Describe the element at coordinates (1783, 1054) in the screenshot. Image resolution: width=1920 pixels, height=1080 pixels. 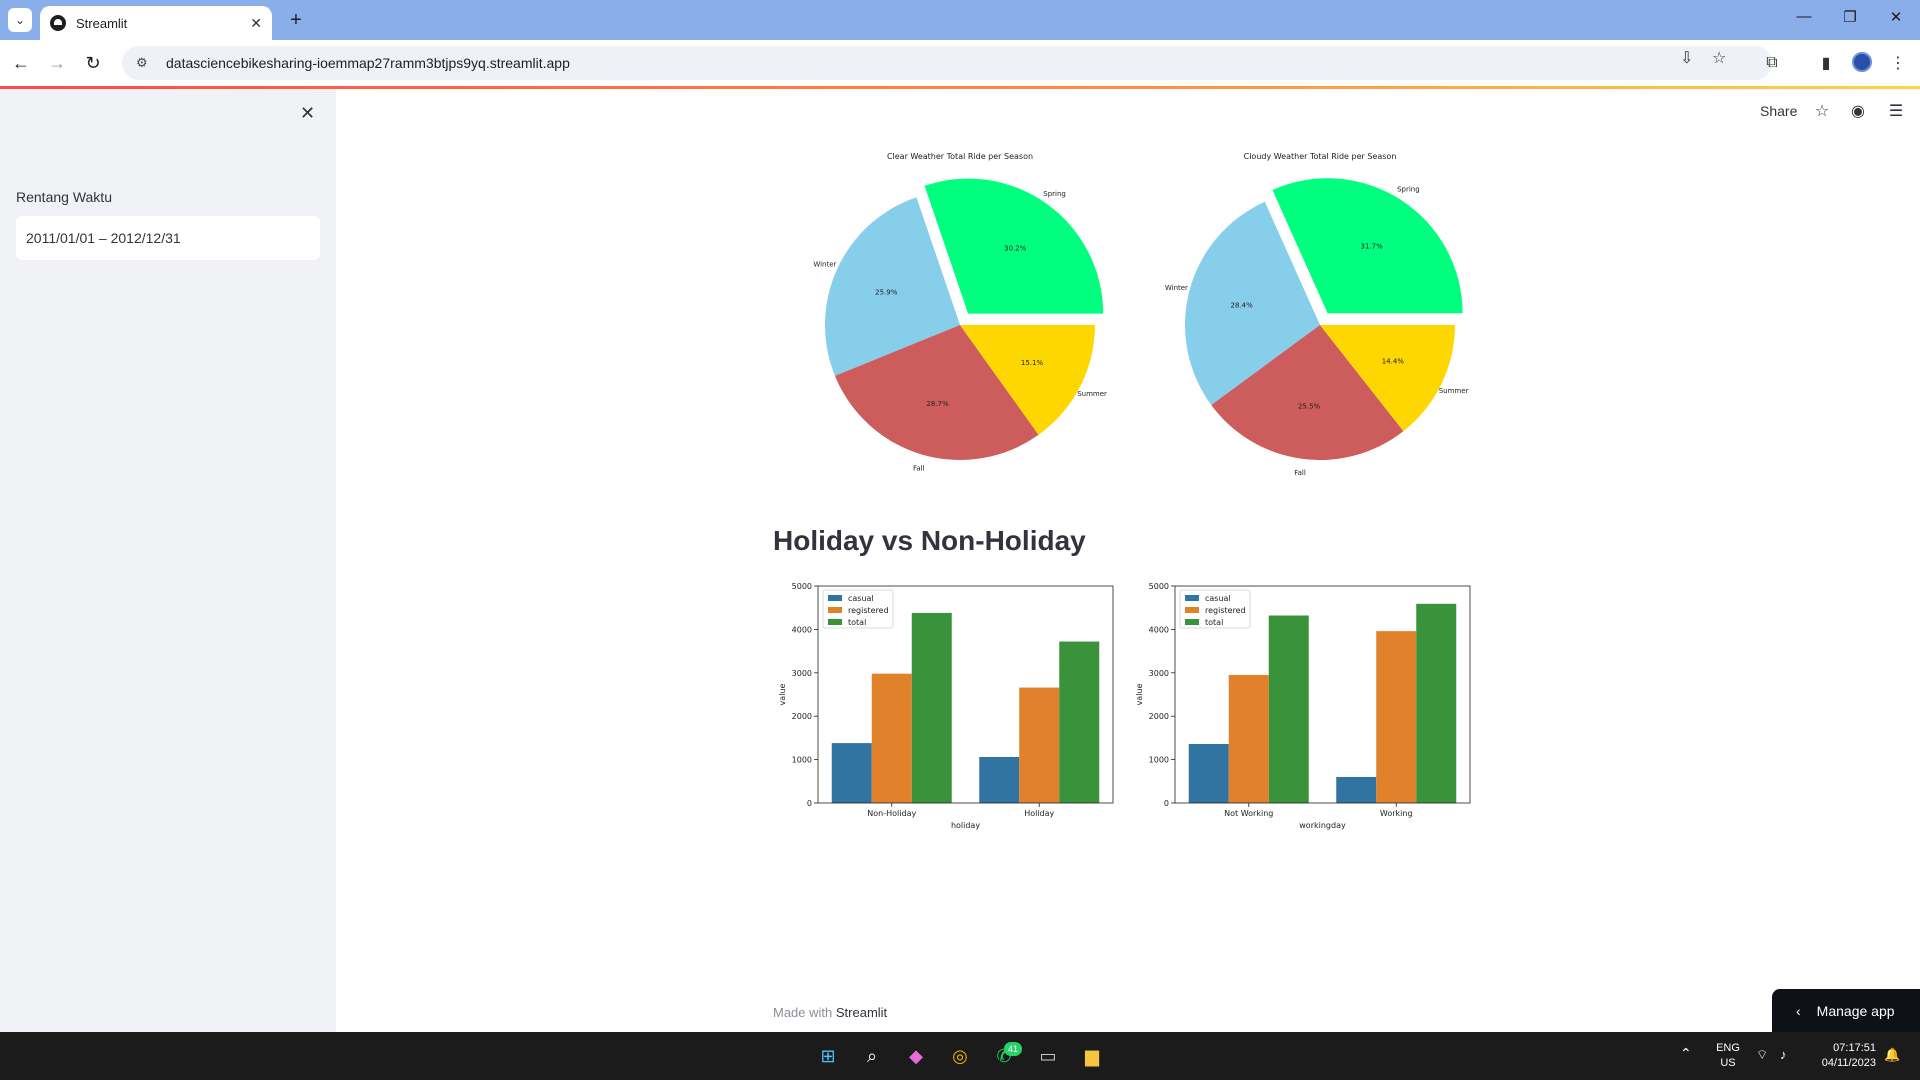
I see `volume-icon: ♪` at that location.